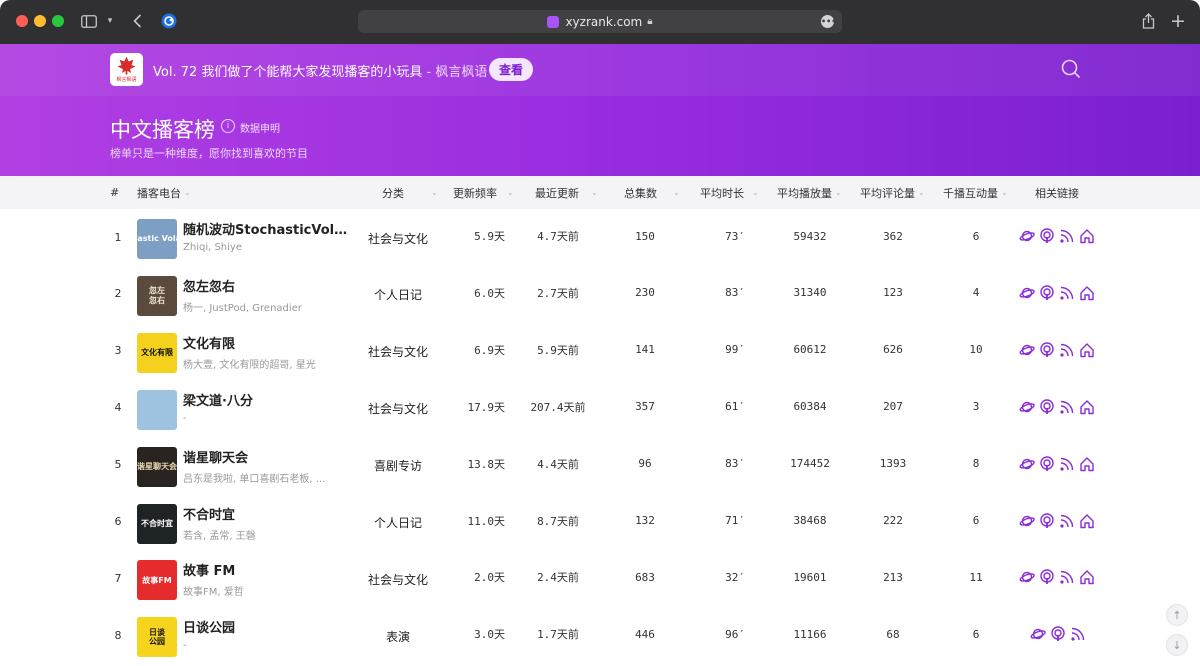 The width and height of the screenshot is (1200, 666). Describe the element at coordinates (735, 634) in the screenshot. I see `avg-length-cell: 96′` at that location.